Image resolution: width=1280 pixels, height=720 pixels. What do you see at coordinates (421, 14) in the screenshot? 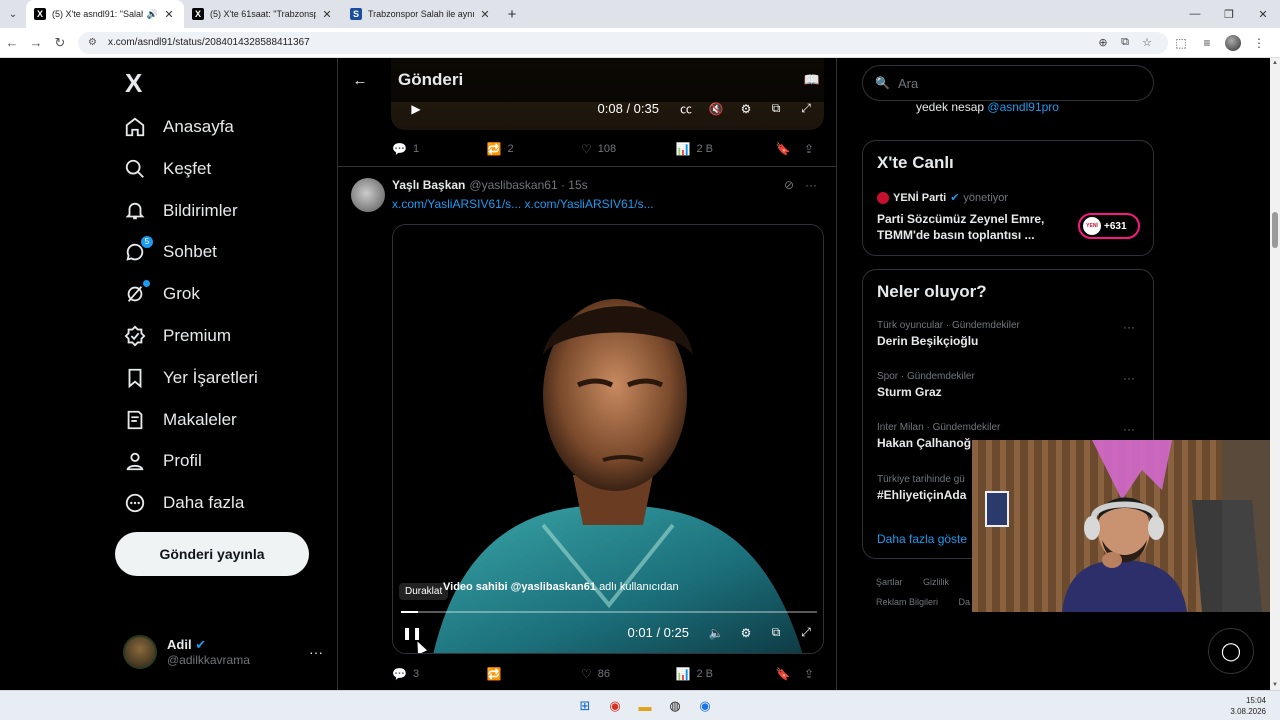
I see `browser-tab-3: S Trabzonspor Salah ile aynı uçakta ✕` at bounding box center [421, 14].